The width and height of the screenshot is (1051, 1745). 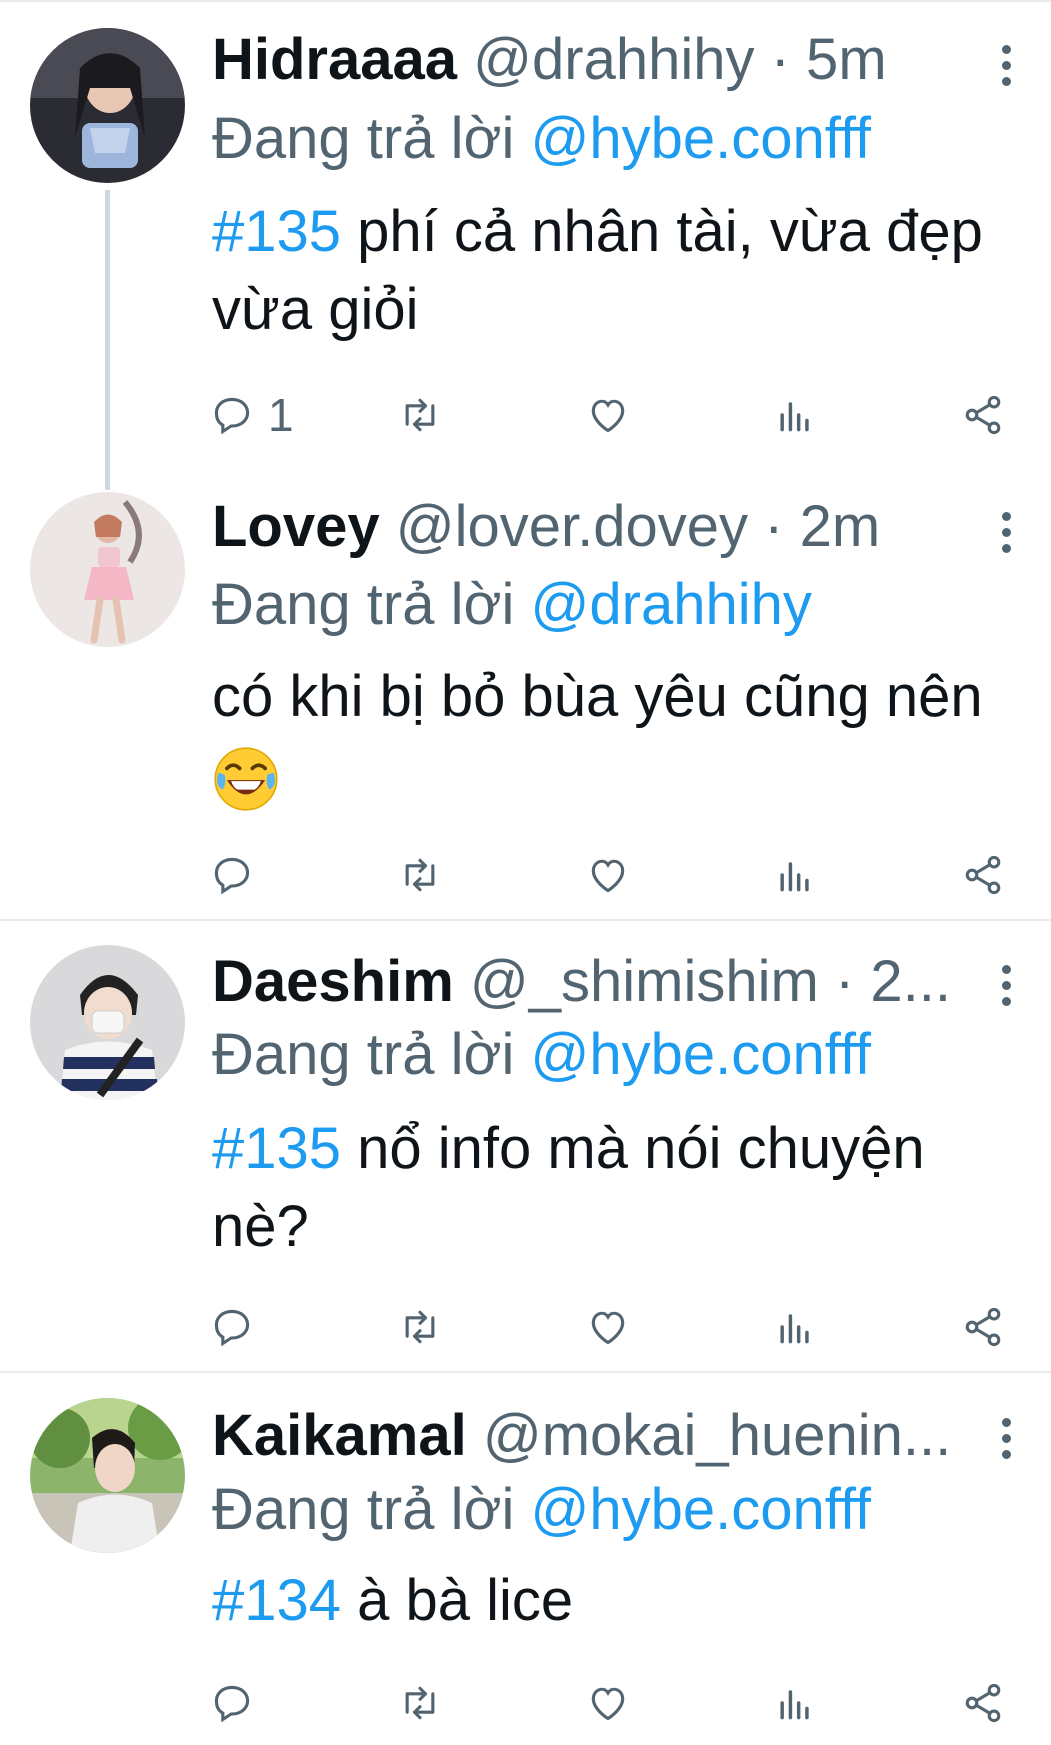 I want to click on tweet-header: Hidraaaa @drahhihy · 5m, so click(x=591, y=60).